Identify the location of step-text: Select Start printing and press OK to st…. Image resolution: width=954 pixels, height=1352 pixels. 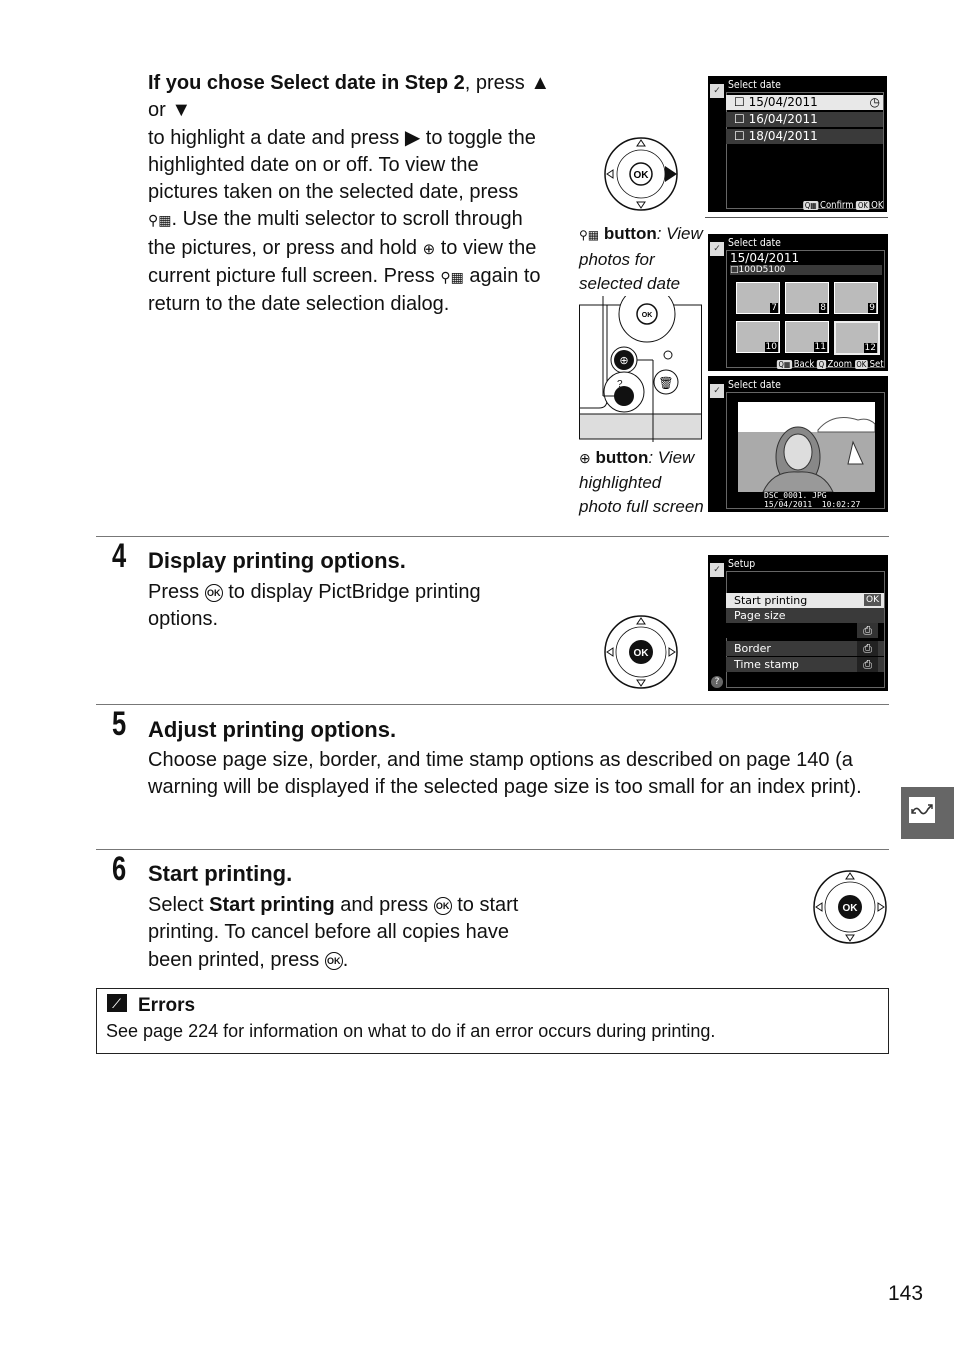
(348, 933).